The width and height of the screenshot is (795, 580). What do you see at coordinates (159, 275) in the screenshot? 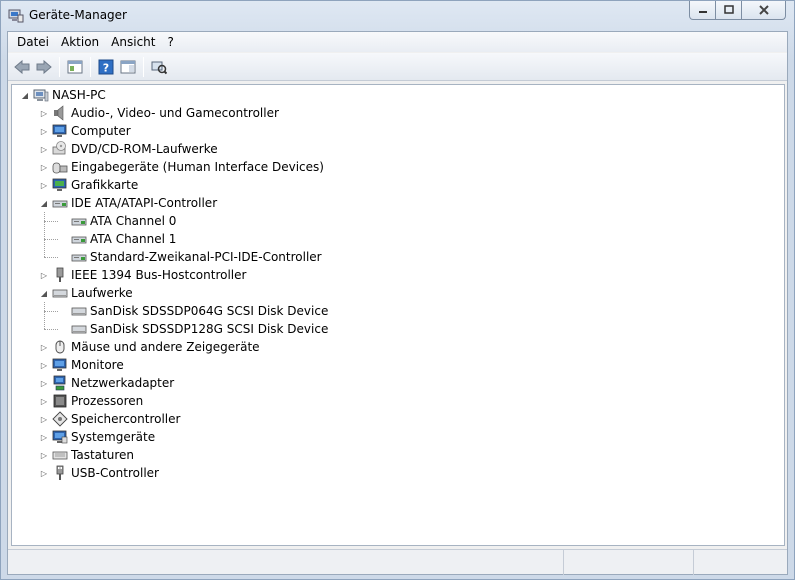
I see `tree-item-label: IEEE 1394 Bus-Hostcontroller` at bounding box center [159, 275].